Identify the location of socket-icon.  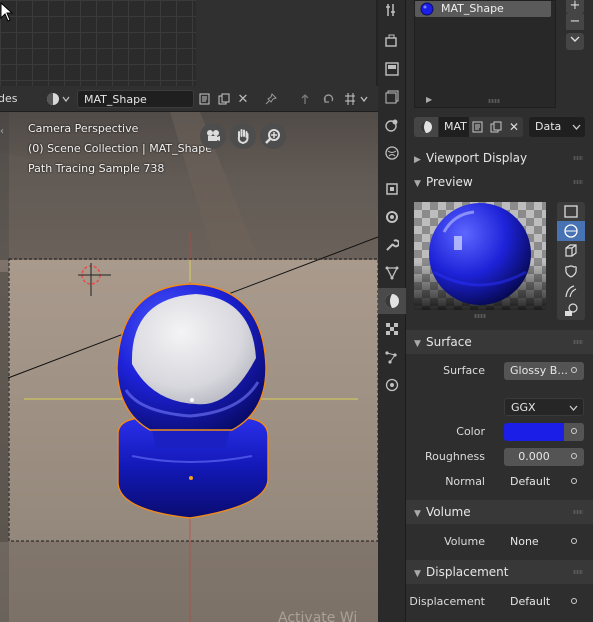
(574, 431).